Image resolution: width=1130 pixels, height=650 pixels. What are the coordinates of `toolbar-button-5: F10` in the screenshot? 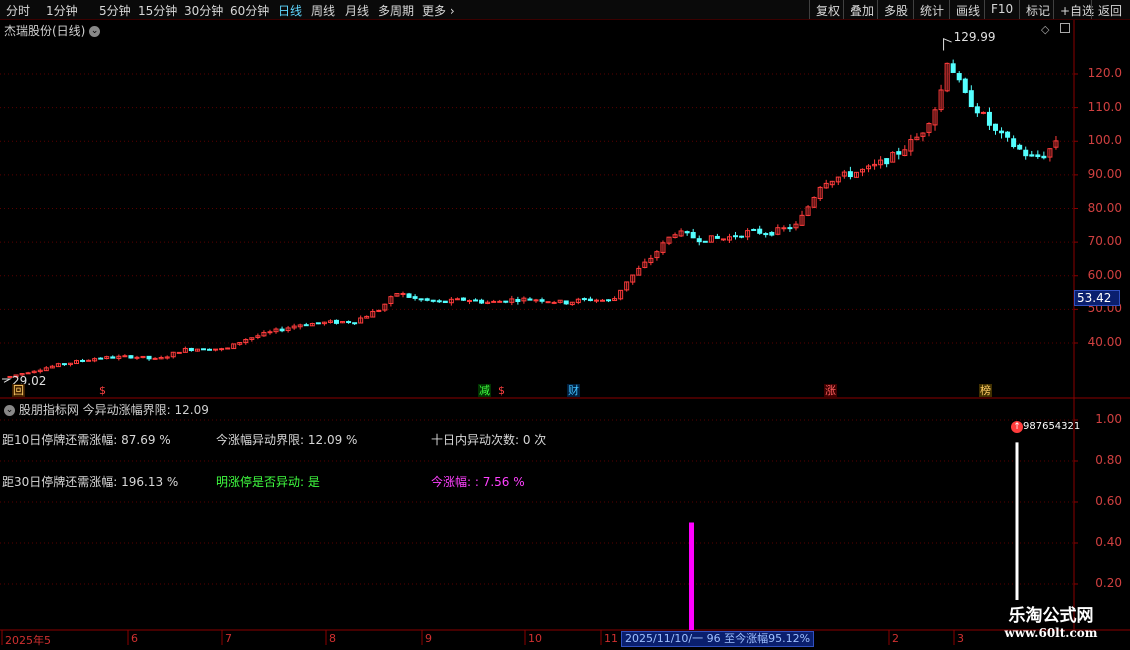 It's located at (1001, 9).